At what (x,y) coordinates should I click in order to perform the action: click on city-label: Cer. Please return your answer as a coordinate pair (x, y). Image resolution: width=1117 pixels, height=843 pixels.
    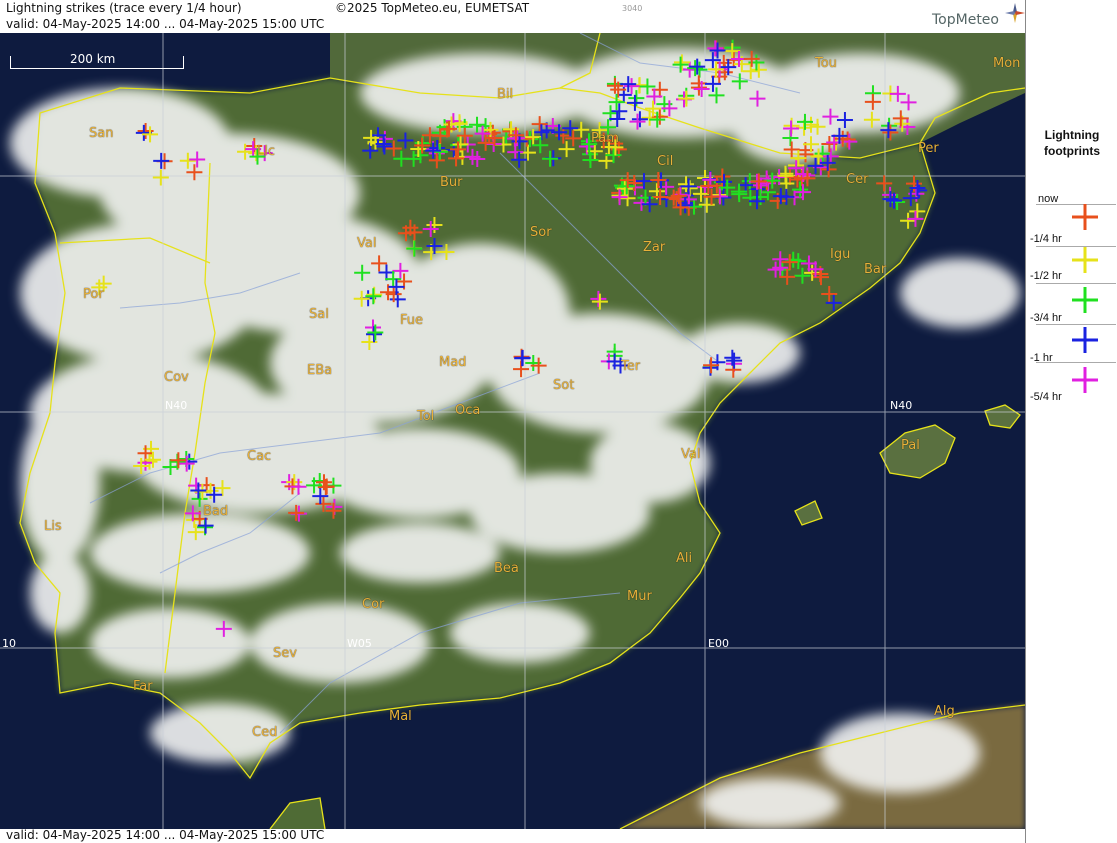
    Looking at the image, I should click on (857, 179).